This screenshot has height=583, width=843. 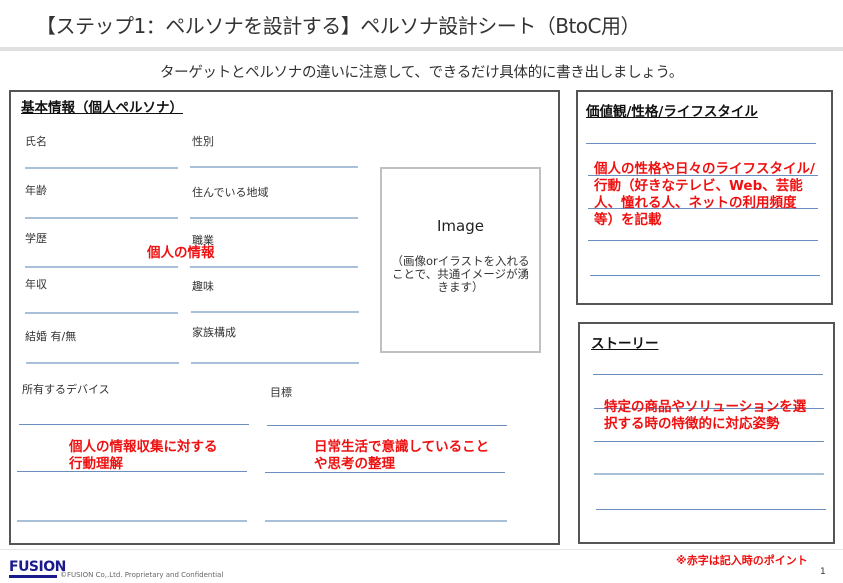 What do you see at coordinates (460, 226) in the screenshot?
I see `image-placeholder-title: Image` at bounding box center [460, 226].